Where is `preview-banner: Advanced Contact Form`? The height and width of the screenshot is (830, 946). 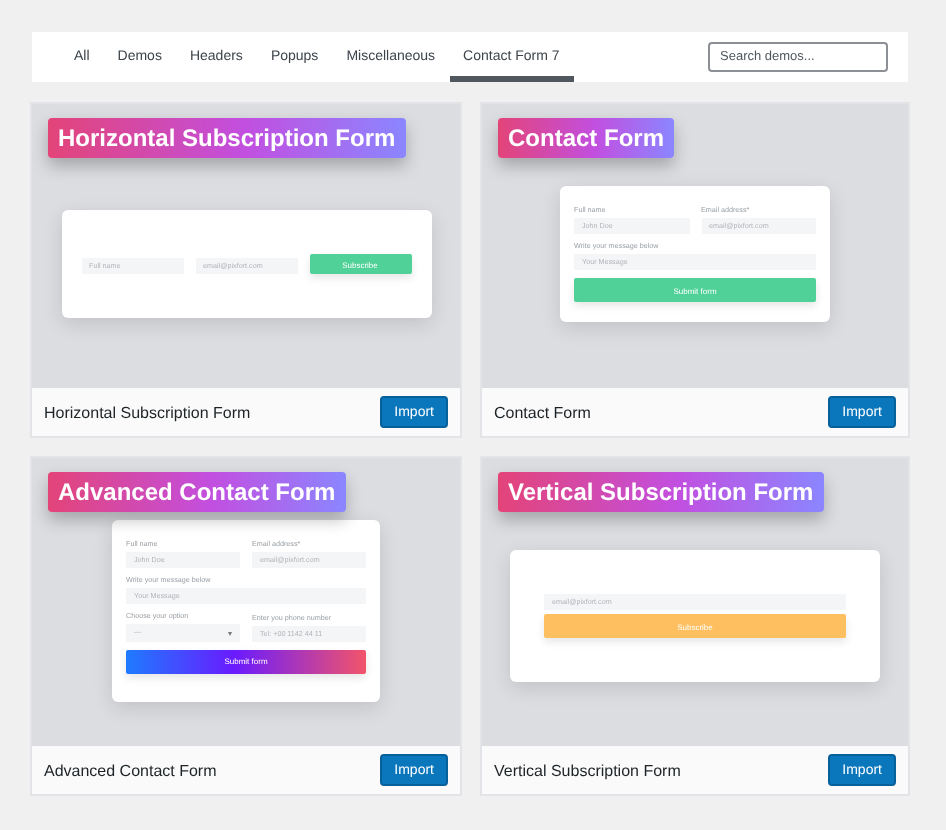
preview-banner: Advanced Contact Form is located at coordinates (197, 492).